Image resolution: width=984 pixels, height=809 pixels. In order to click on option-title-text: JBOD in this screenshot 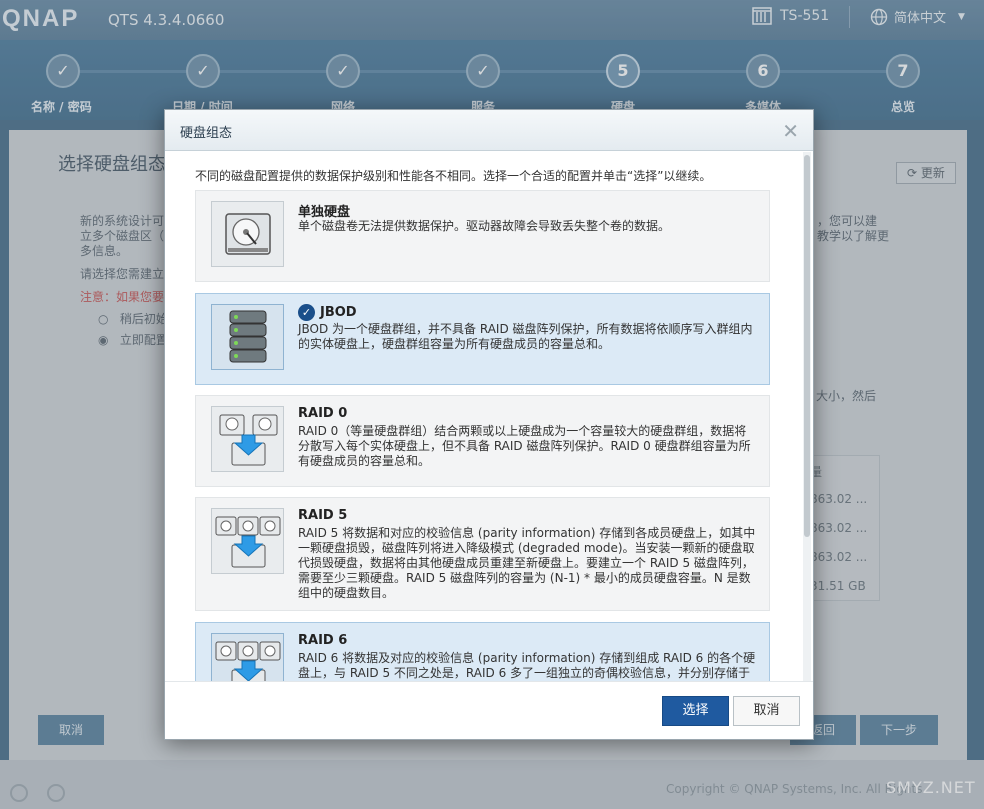, I will do `click(338, 312)`.